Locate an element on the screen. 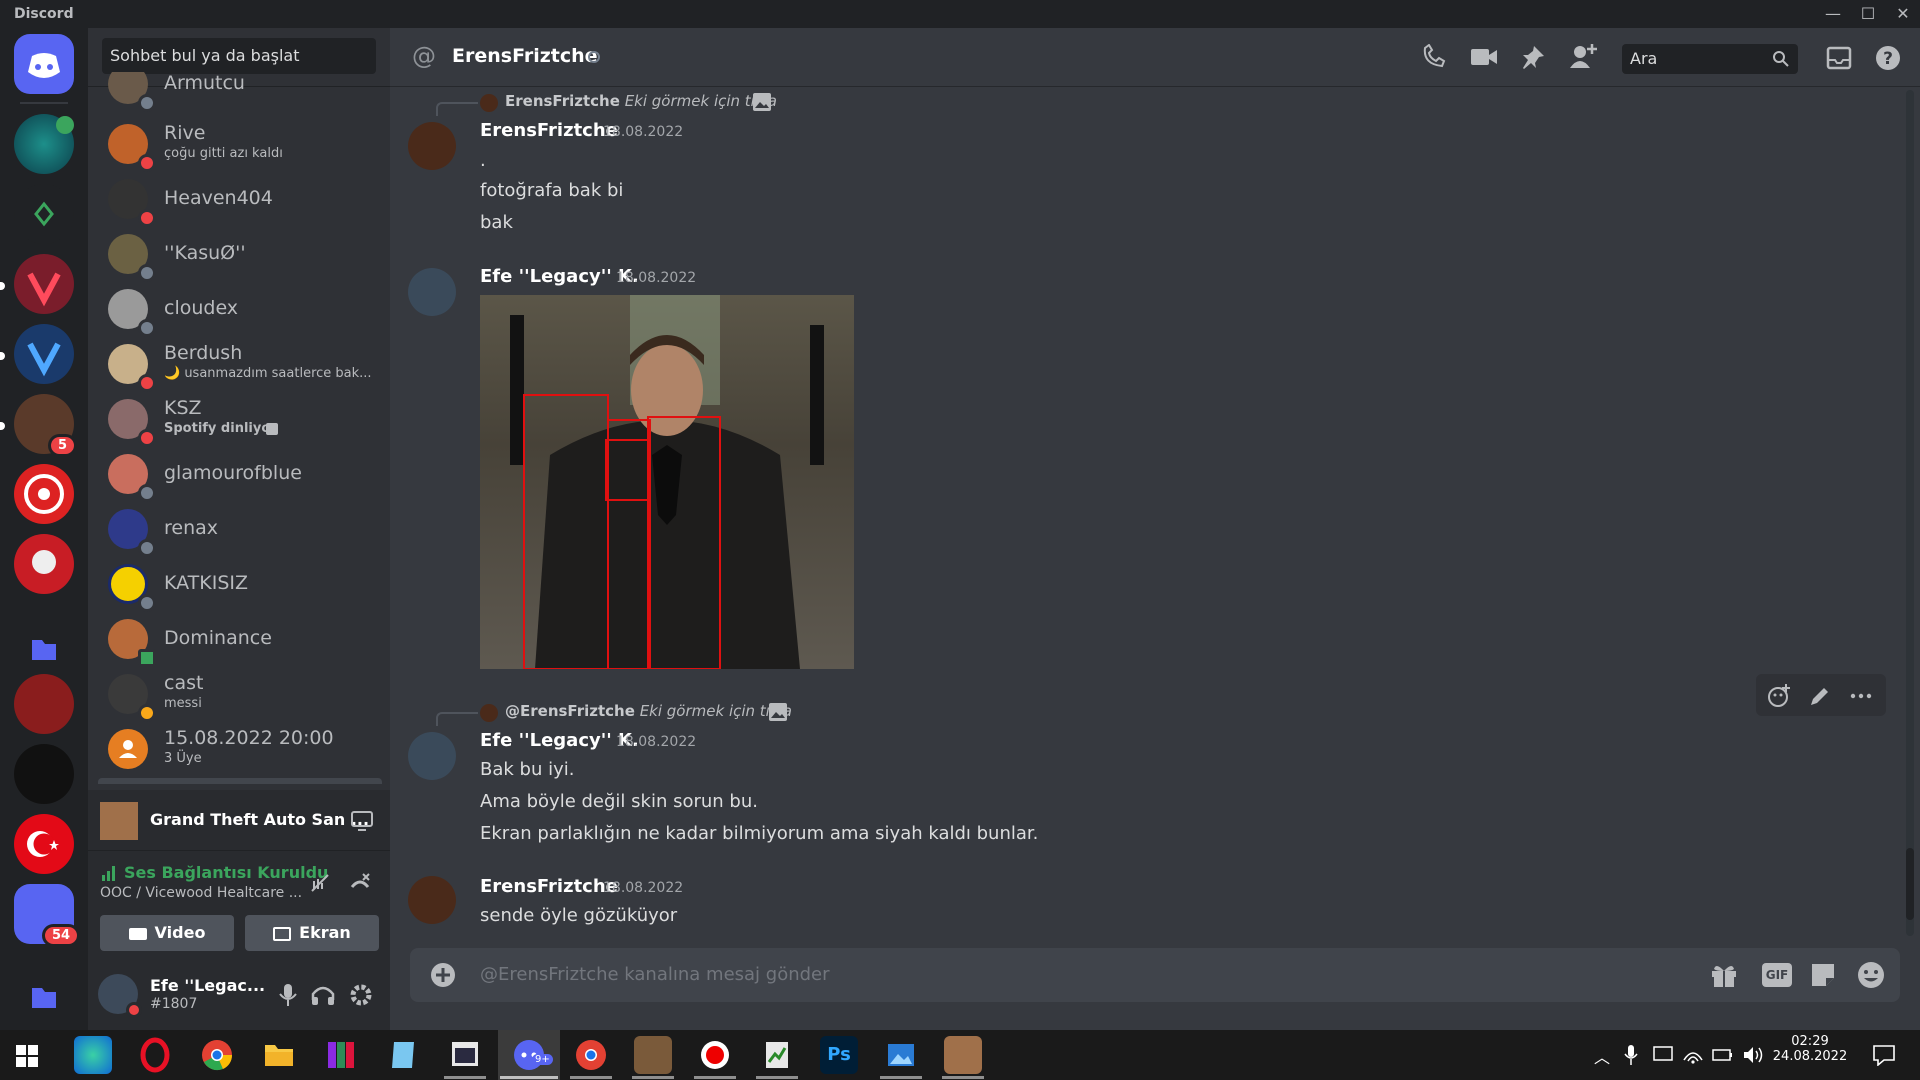  gift-icon is located at coordinates (1724, 975).